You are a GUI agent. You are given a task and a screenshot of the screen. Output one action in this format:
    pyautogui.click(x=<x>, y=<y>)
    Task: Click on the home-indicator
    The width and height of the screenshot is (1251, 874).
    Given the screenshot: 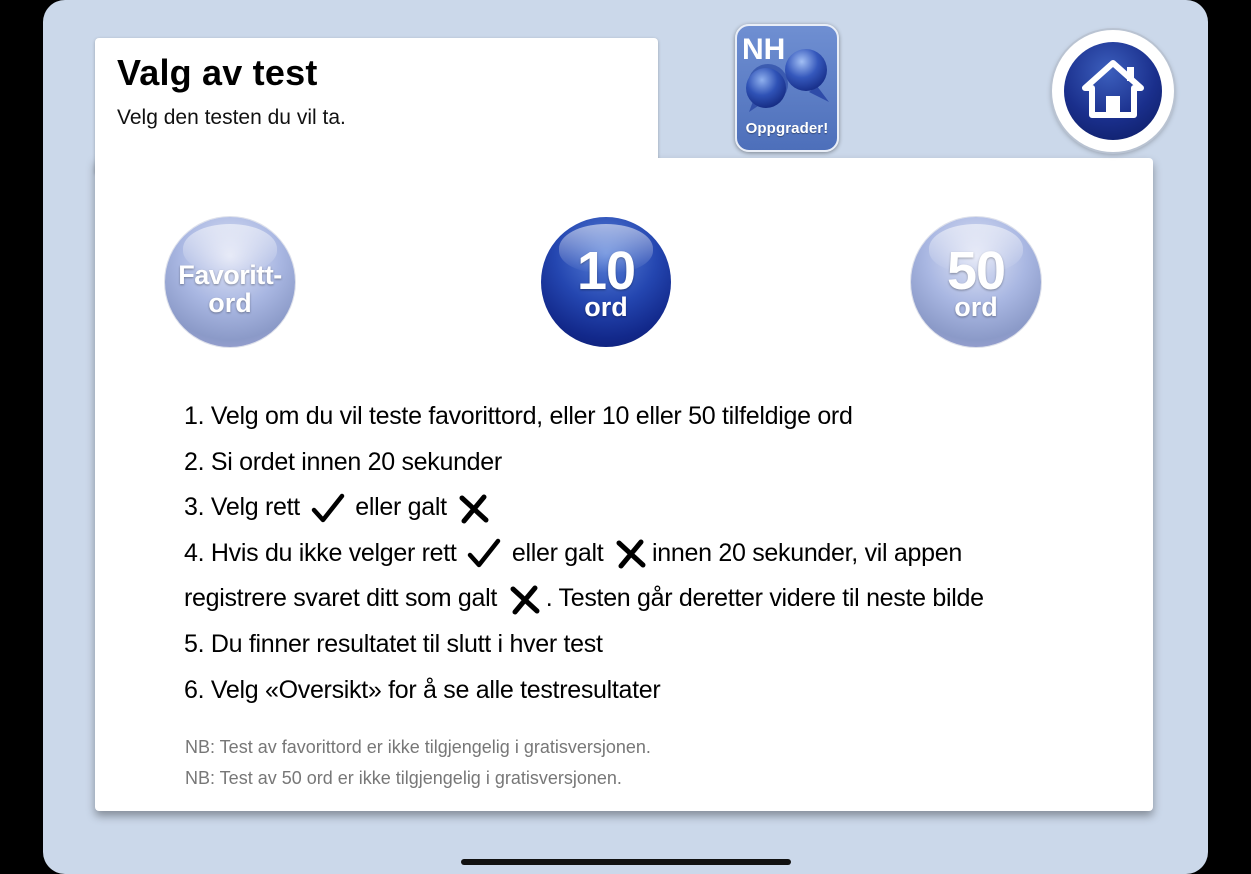 What is the action you would take?
    pyautogui.click(x=626, y=862)
    